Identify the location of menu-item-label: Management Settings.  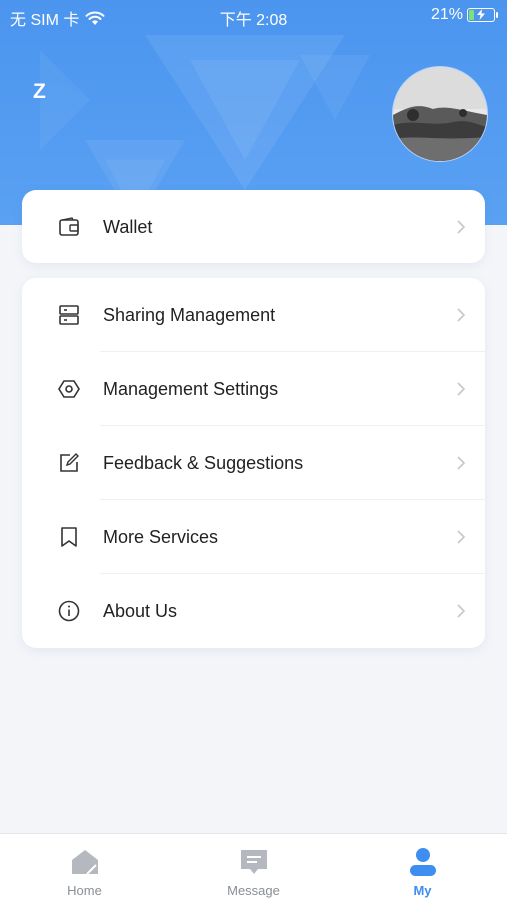
(191, 388).